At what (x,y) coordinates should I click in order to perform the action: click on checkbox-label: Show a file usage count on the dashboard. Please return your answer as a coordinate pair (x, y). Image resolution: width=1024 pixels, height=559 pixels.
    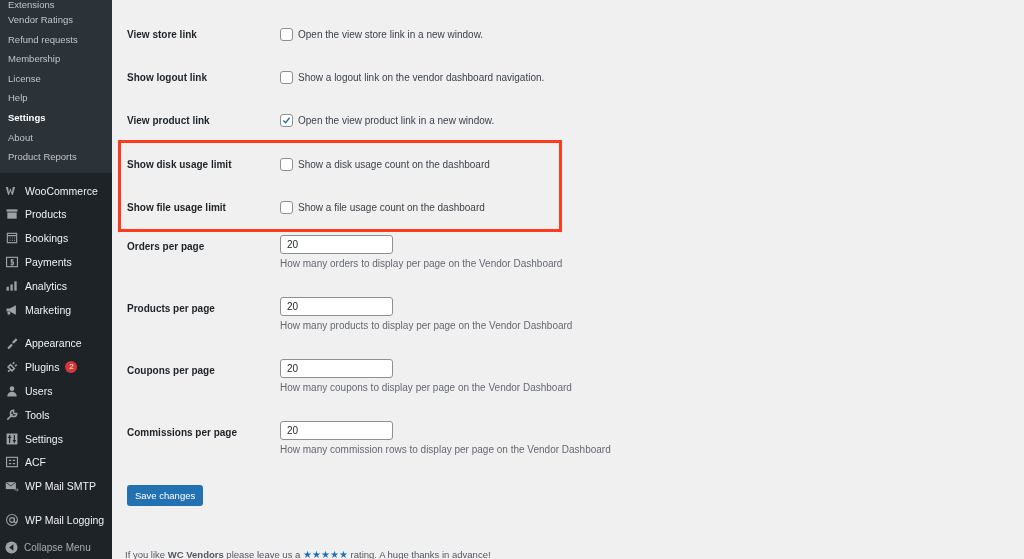
    Looking at the image, I should click on (391, 207).